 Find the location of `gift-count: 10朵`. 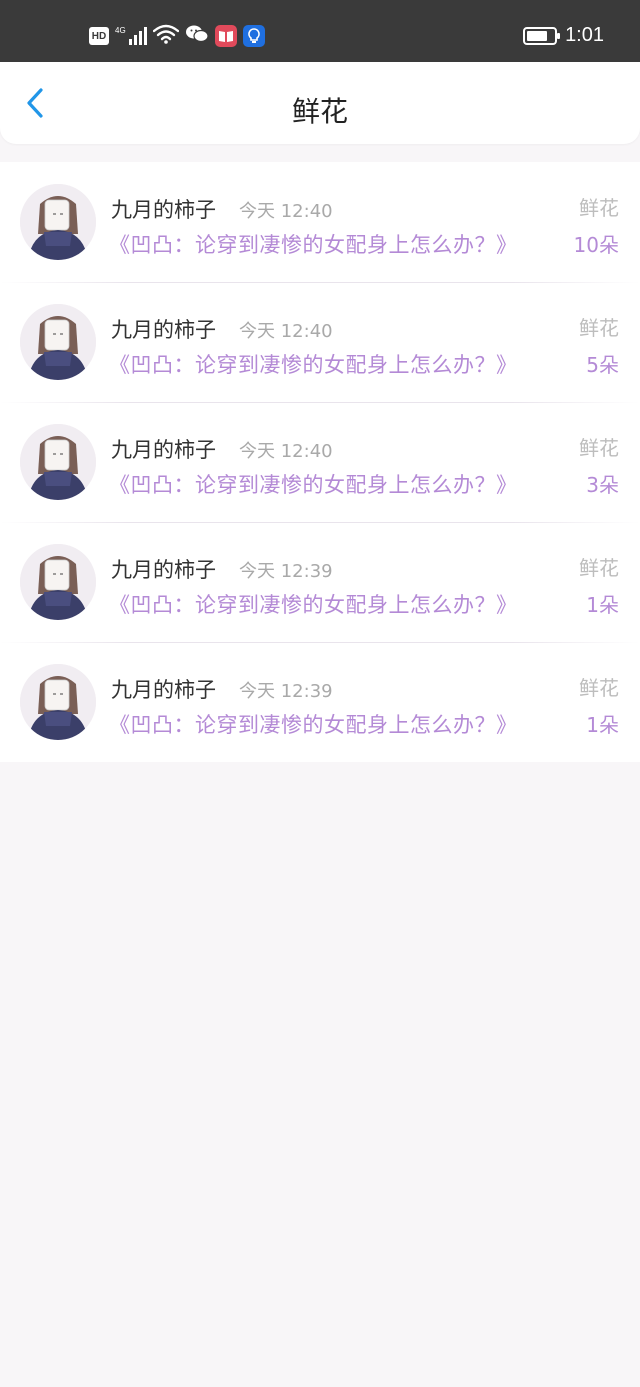

gift-count: 10朵 is located at coordinates (596, 245).